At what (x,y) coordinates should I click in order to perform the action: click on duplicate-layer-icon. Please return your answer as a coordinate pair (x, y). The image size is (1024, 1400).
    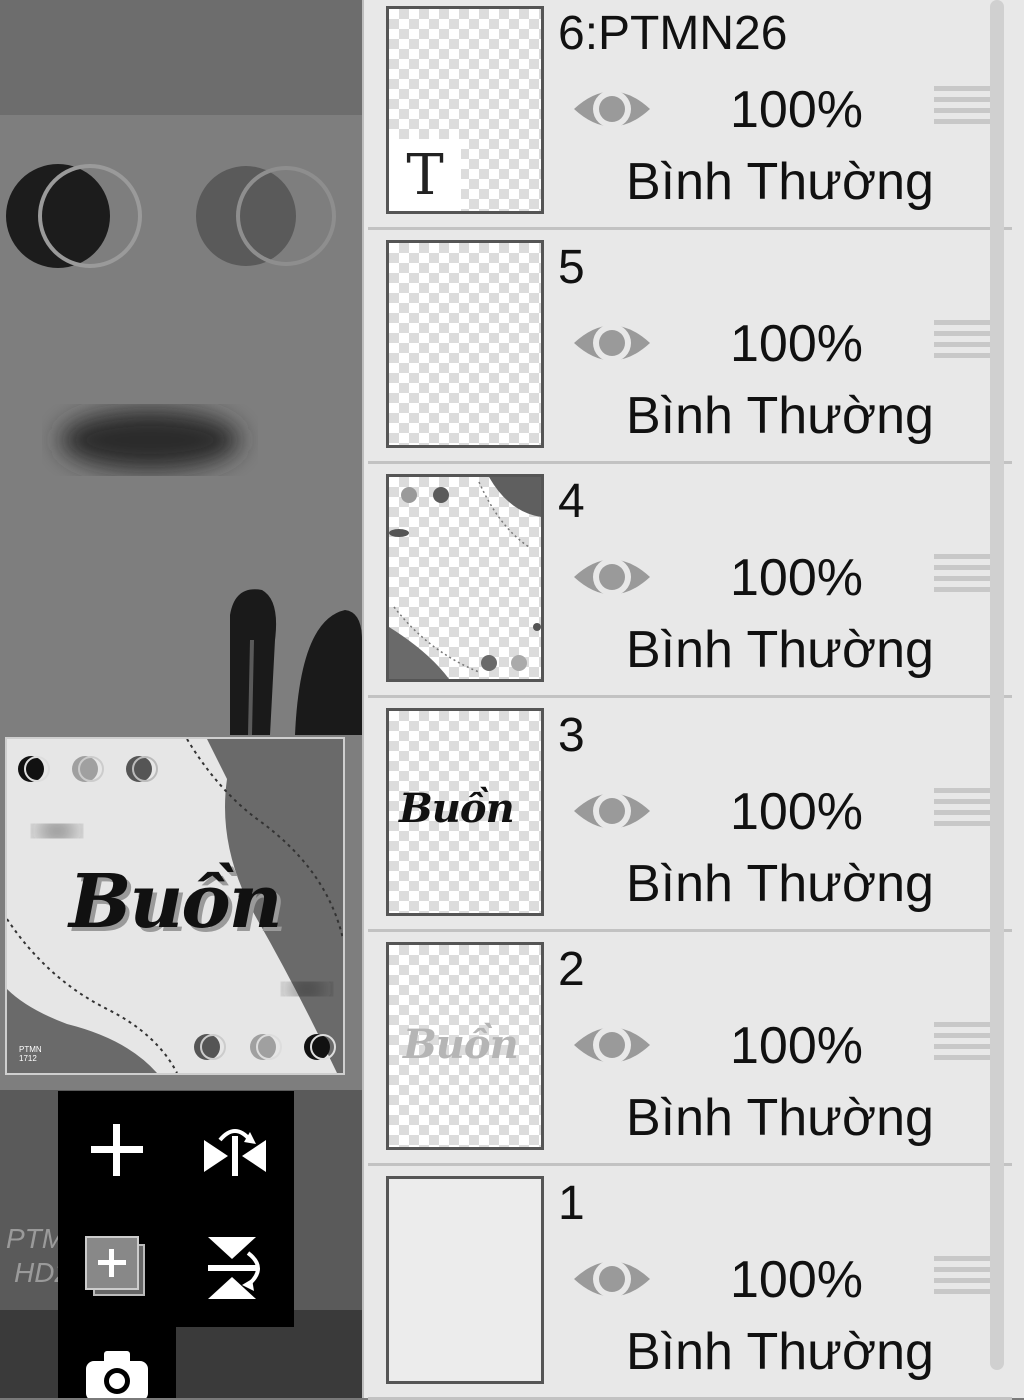
    Looking at the image, I should click on (115, 1266).